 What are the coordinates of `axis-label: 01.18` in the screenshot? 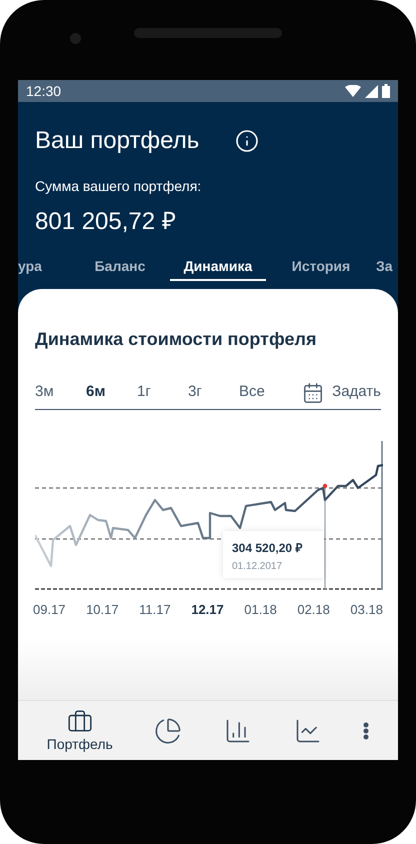 It's located at (260, 610).